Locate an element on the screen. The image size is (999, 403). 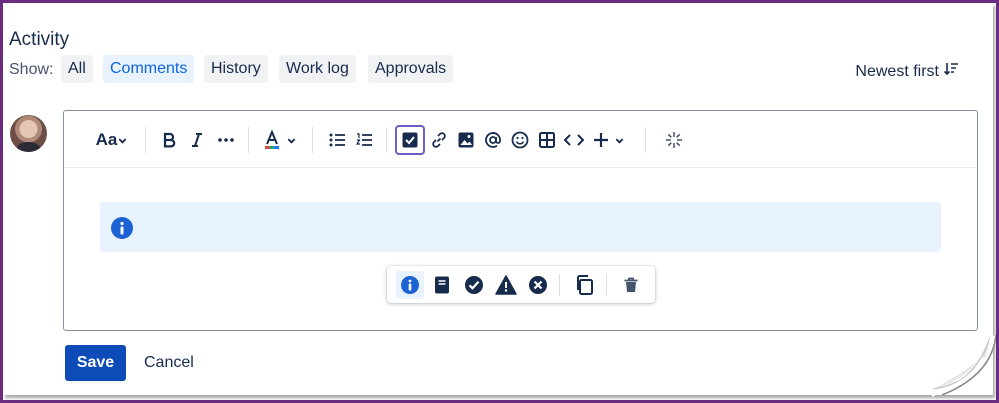
bullet-list-icon is located at coordinates (337, 140).